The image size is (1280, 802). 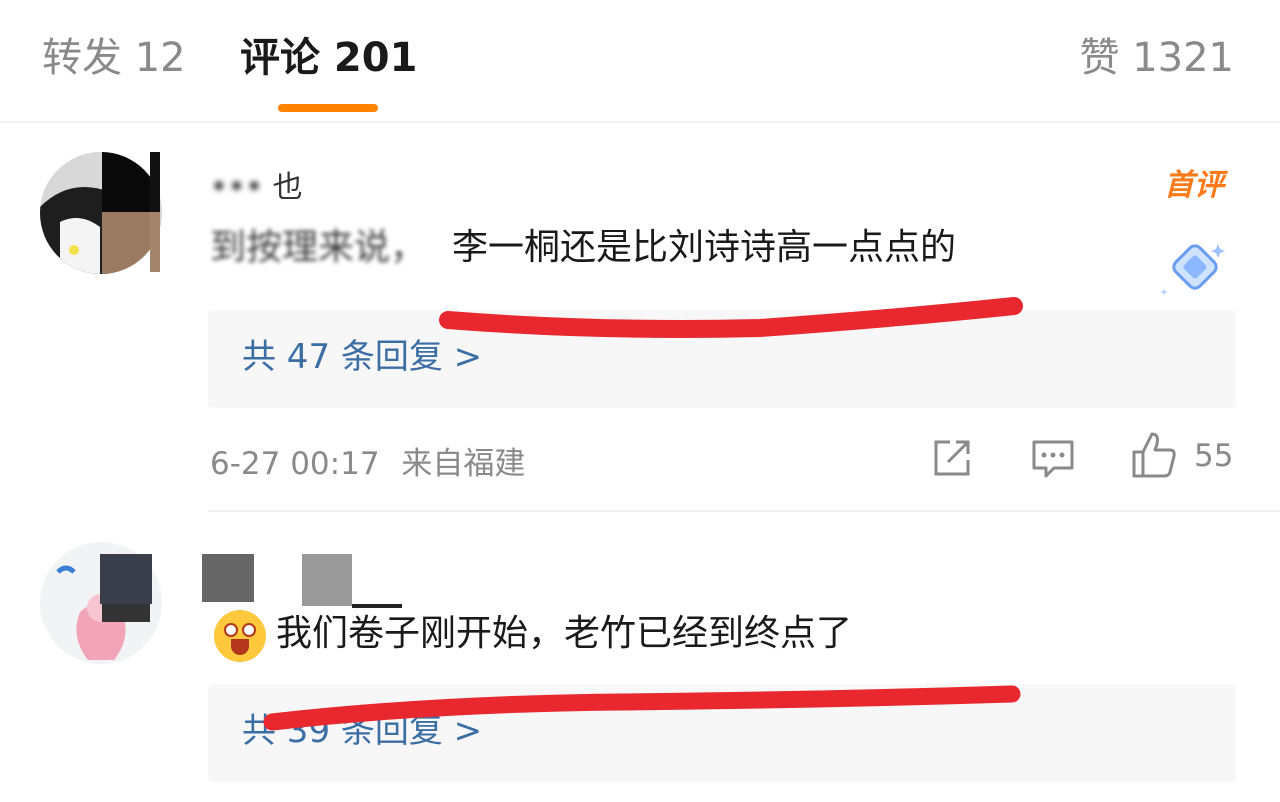 What do you see at coordinates (463, 464) in the screenshot?
I see `location: 来自福建` at bounding box center [463, 464].